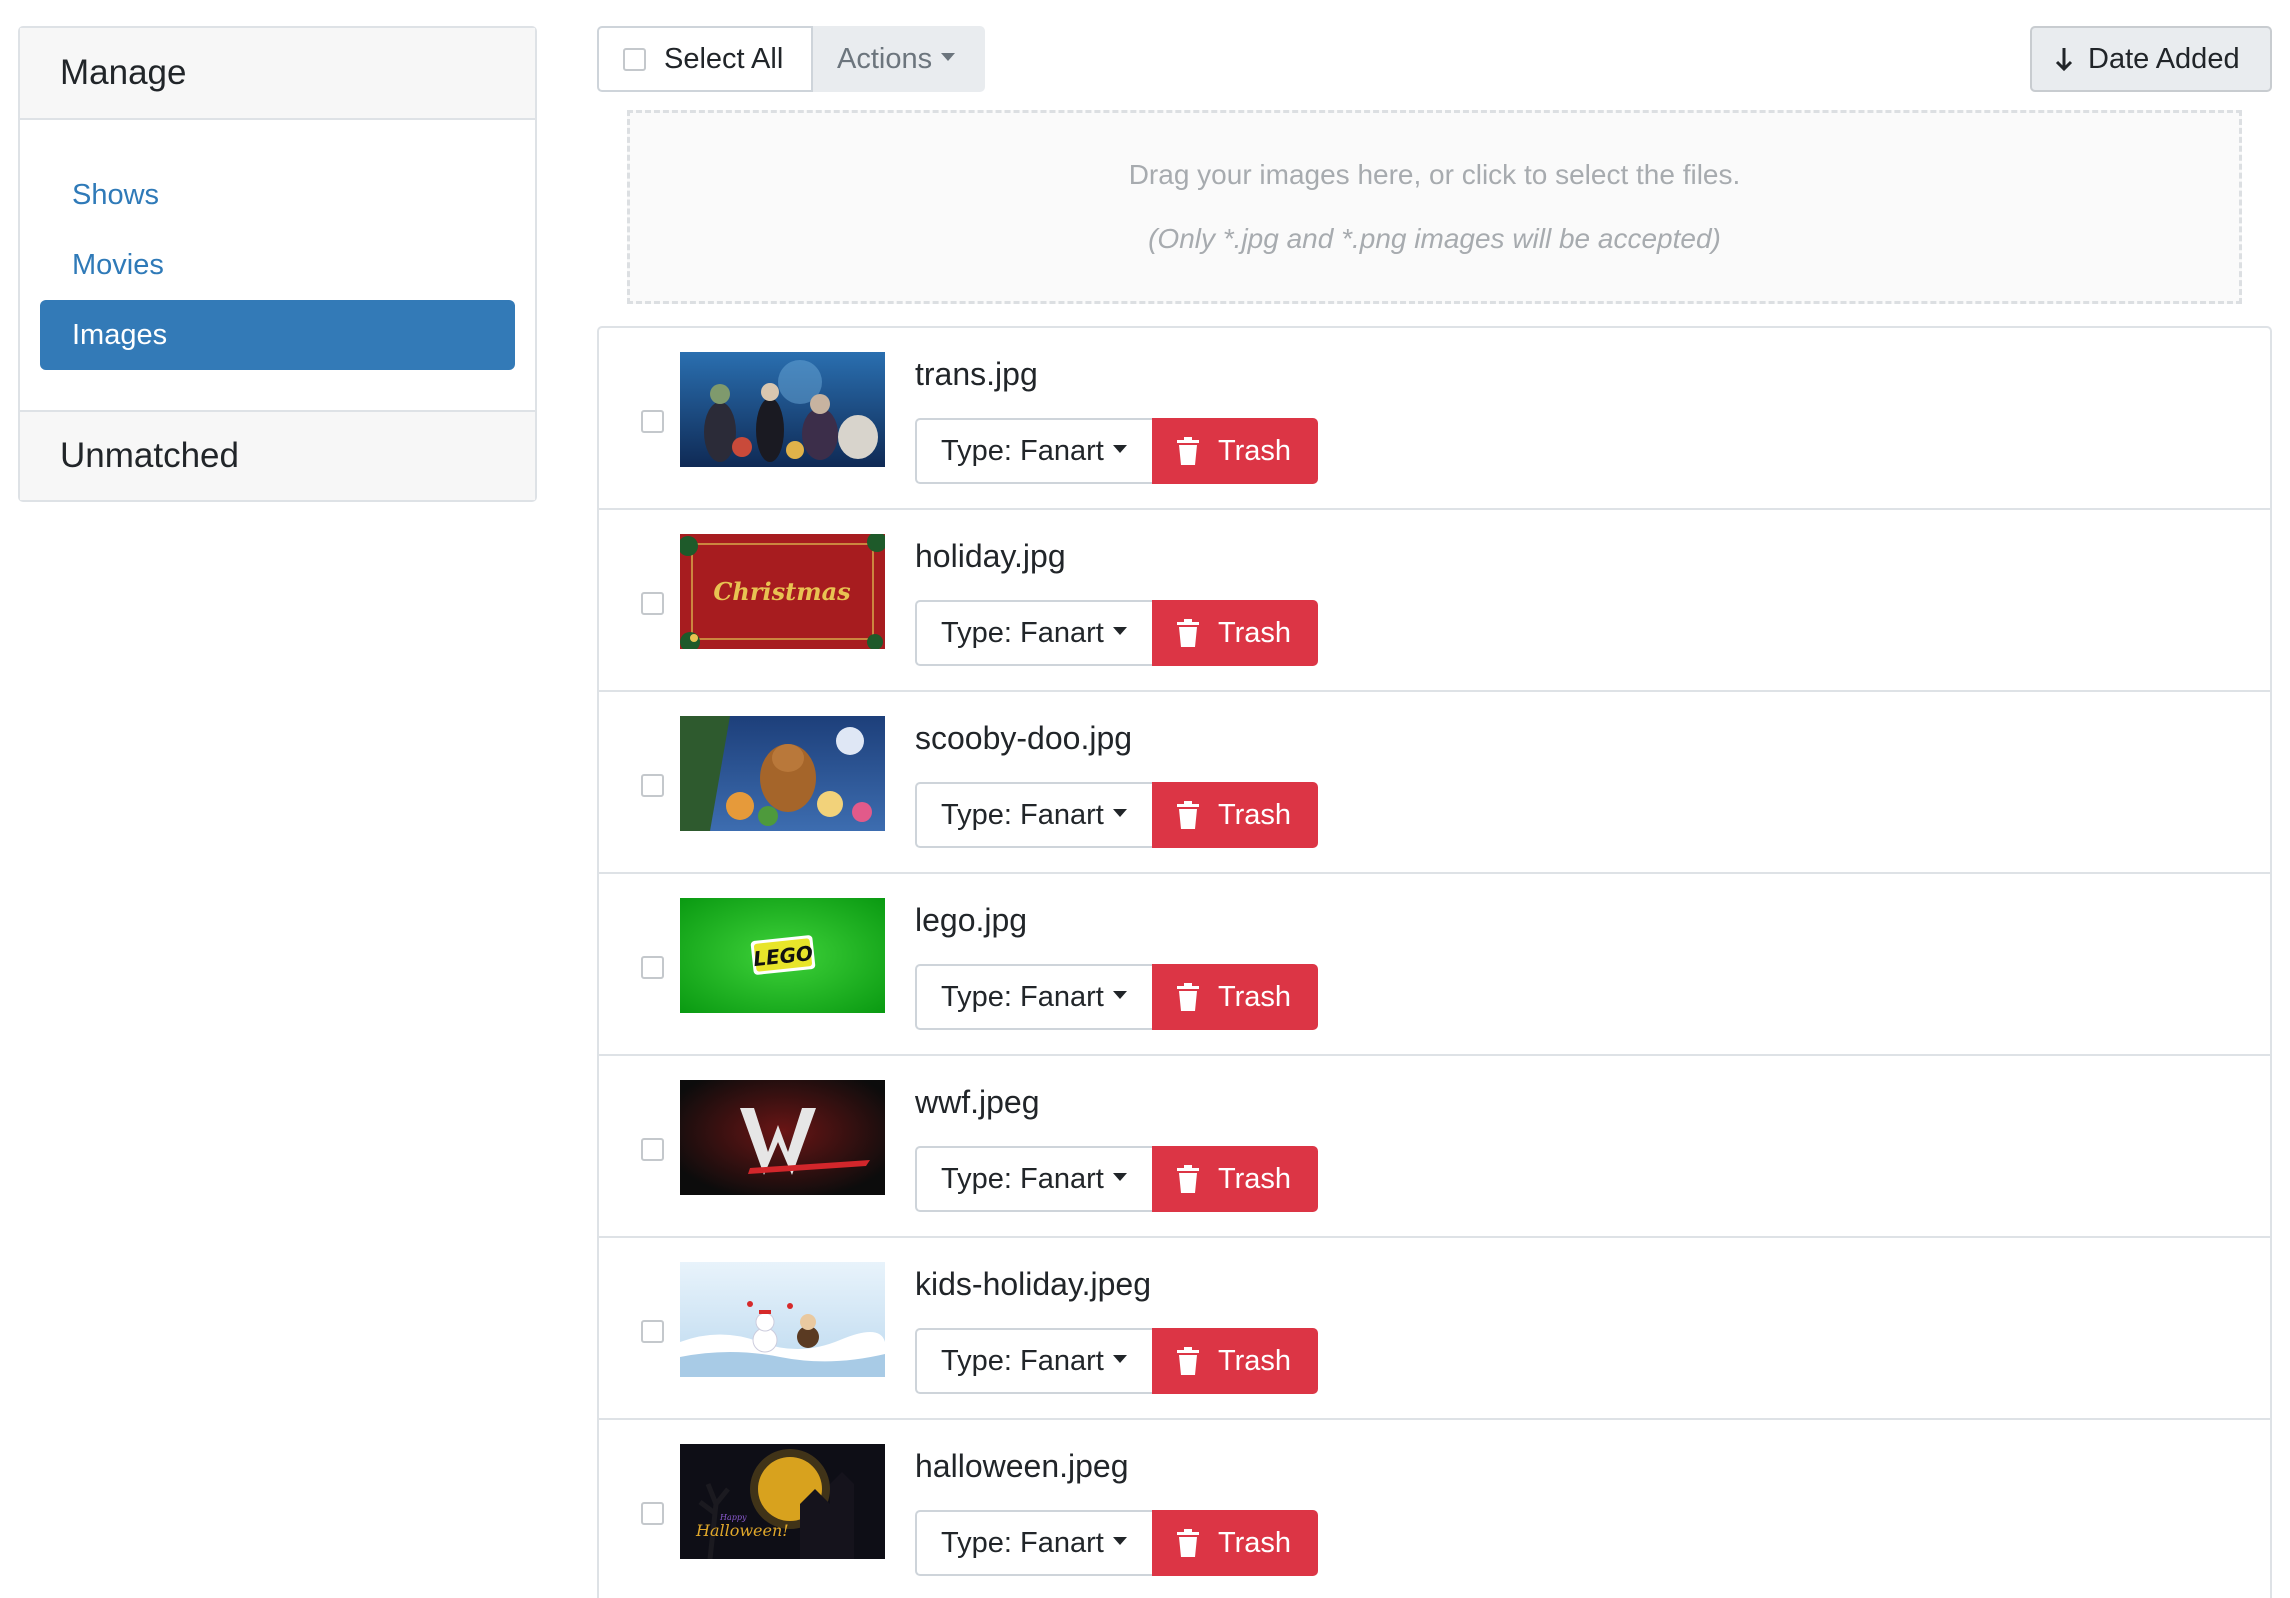 The height and width of the screenshot is (1598, 2290). Describe the element at coordinates (634, 59) in the screenshot. I see `select-all-checkbox` at that location.